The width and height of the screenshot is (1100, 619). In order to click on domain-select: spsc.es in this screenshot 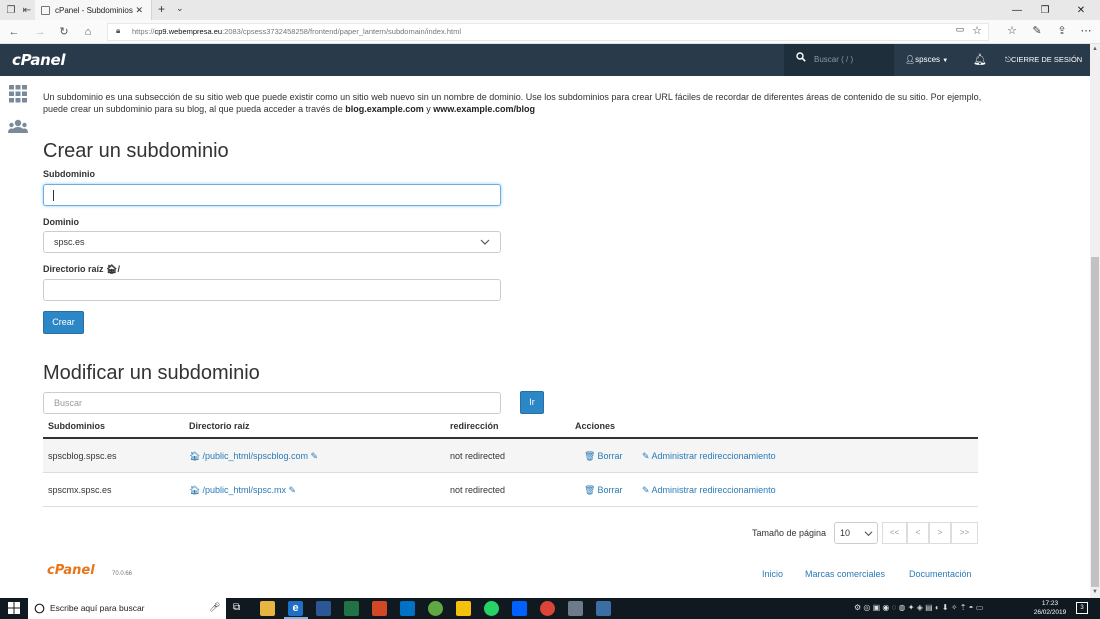, I will do `click(272, 242)`.